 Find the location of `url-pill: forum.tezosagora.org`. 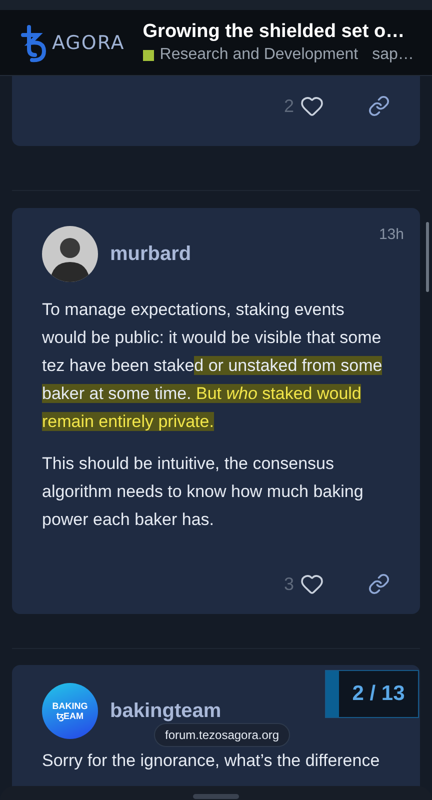

url-pill: forum.tezosagora.org is located at coordinates (222, 735).